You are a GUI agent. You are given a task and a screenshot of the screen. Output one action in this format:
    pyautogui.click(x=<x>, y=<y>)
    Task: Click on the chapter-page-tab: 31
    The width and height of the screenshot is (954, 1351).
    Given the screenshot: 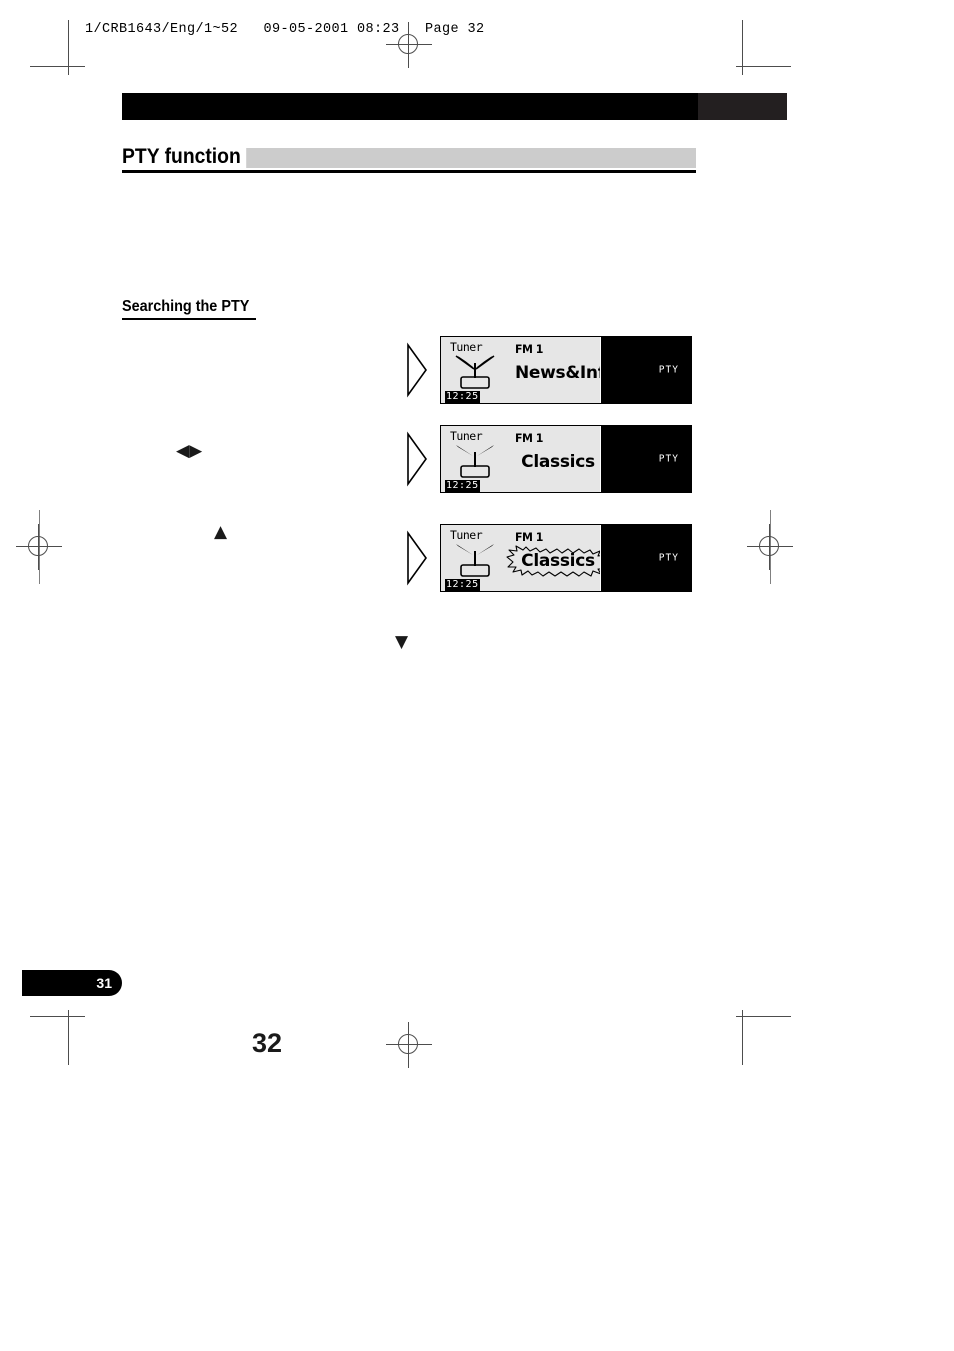 What is the action you would take?
    pyautogui.click(x=72, y=983)
    